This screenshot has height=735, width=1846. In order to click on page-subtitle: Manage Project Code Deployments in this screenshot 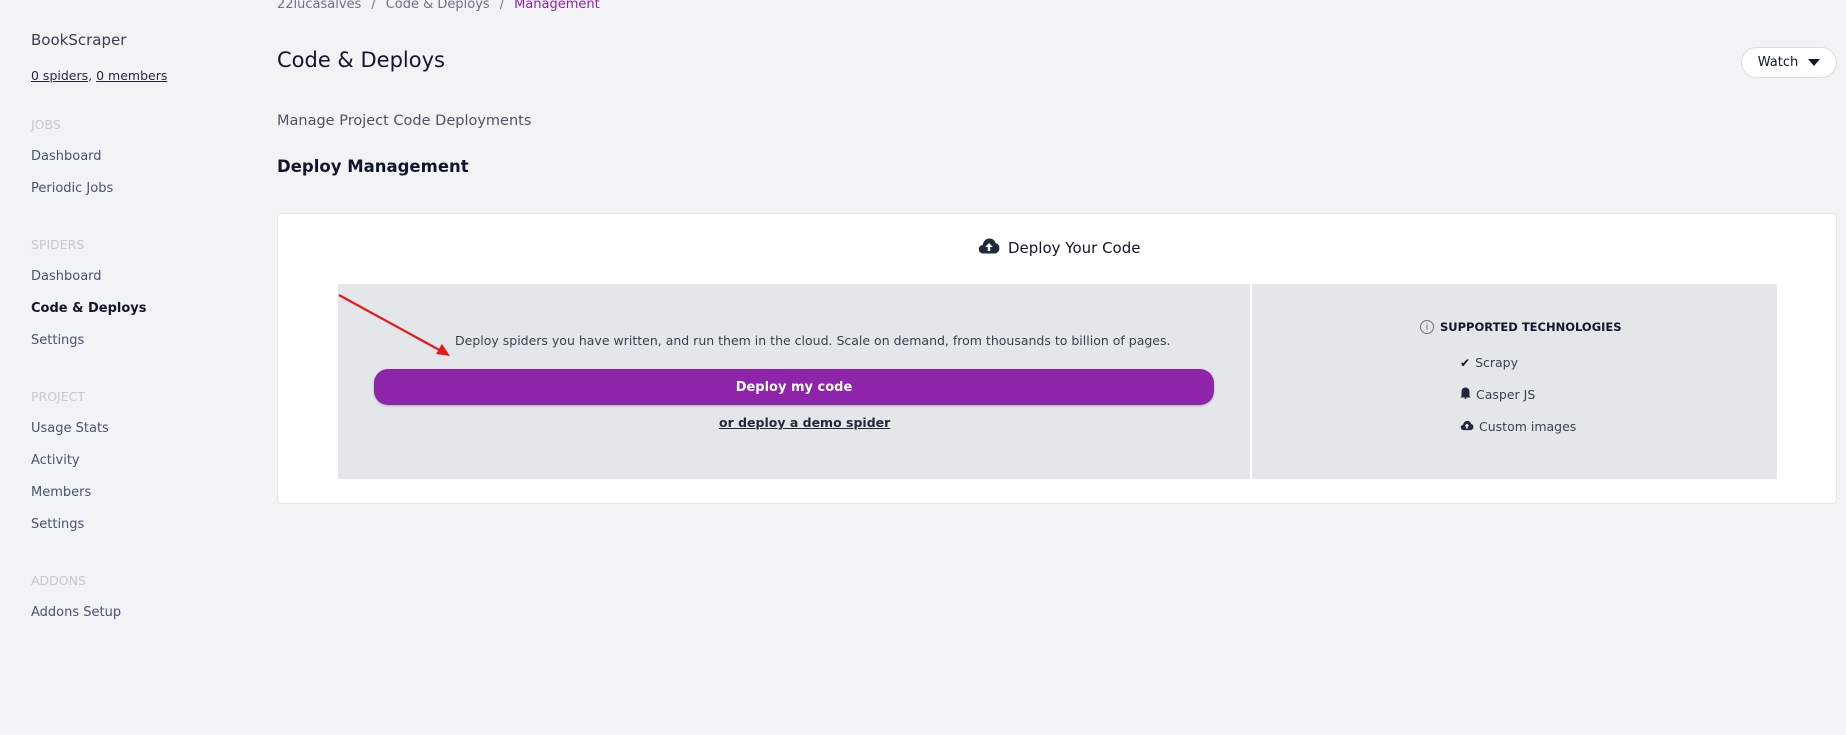, I will do `click(404, 121)`.